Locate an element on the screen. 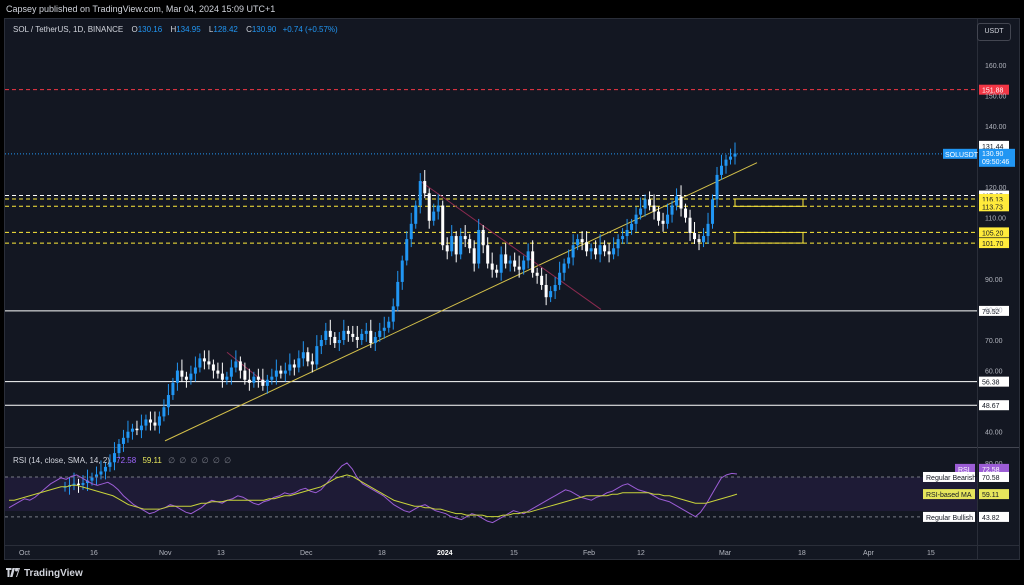 This screenshot has width=1024, height=585. time-tick: Oct is located at coordinates (24, 553).